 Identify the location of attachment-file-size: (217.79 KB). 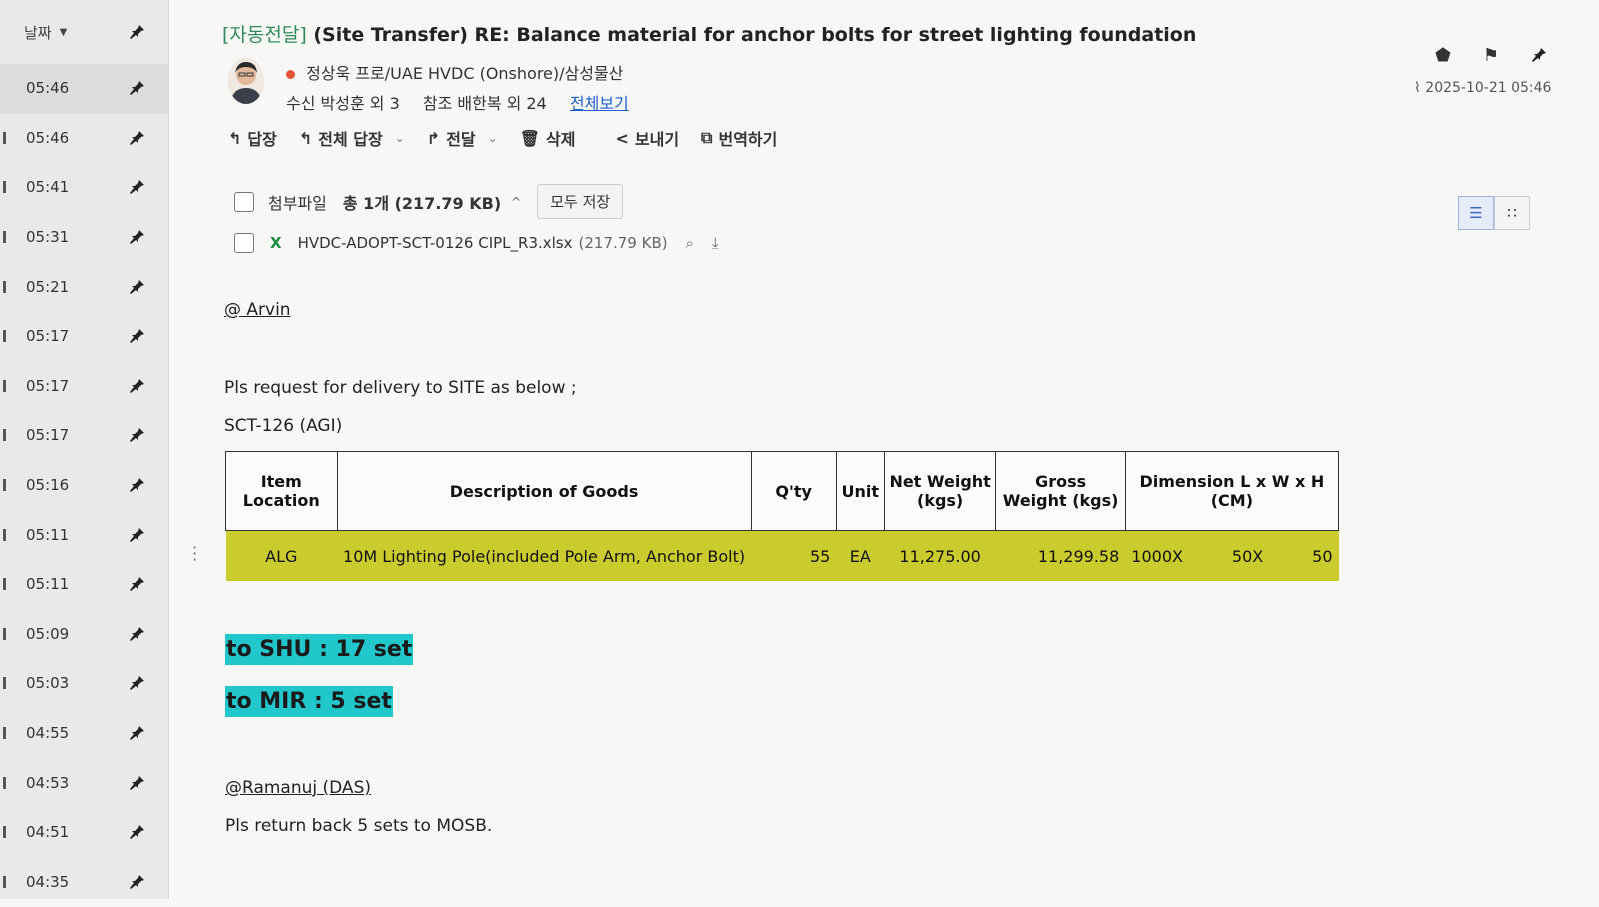
(623, 243).